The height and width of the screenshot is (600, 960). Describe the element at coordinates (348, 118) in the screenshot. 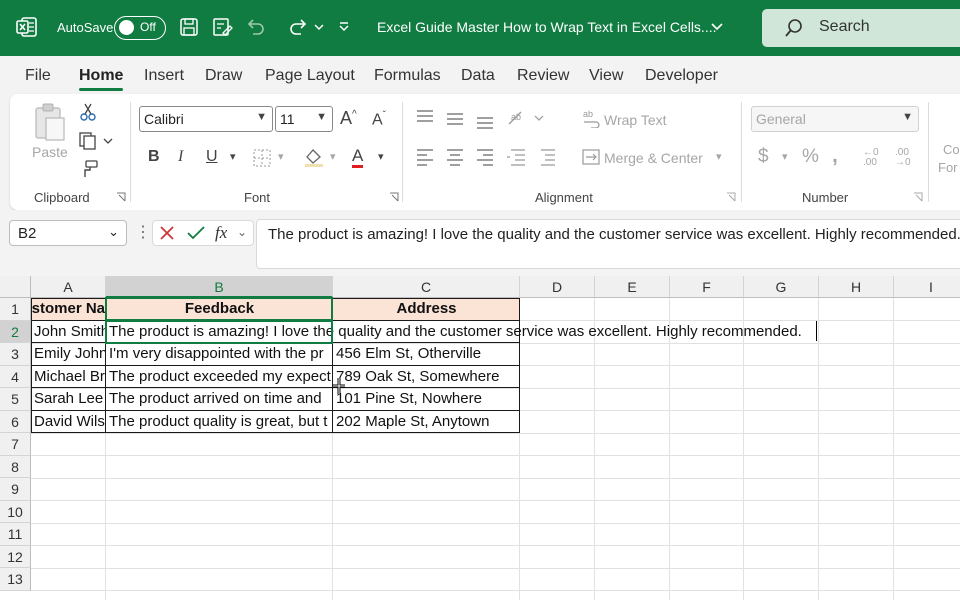

I see `increase-font-size-icon: A^` at that location.